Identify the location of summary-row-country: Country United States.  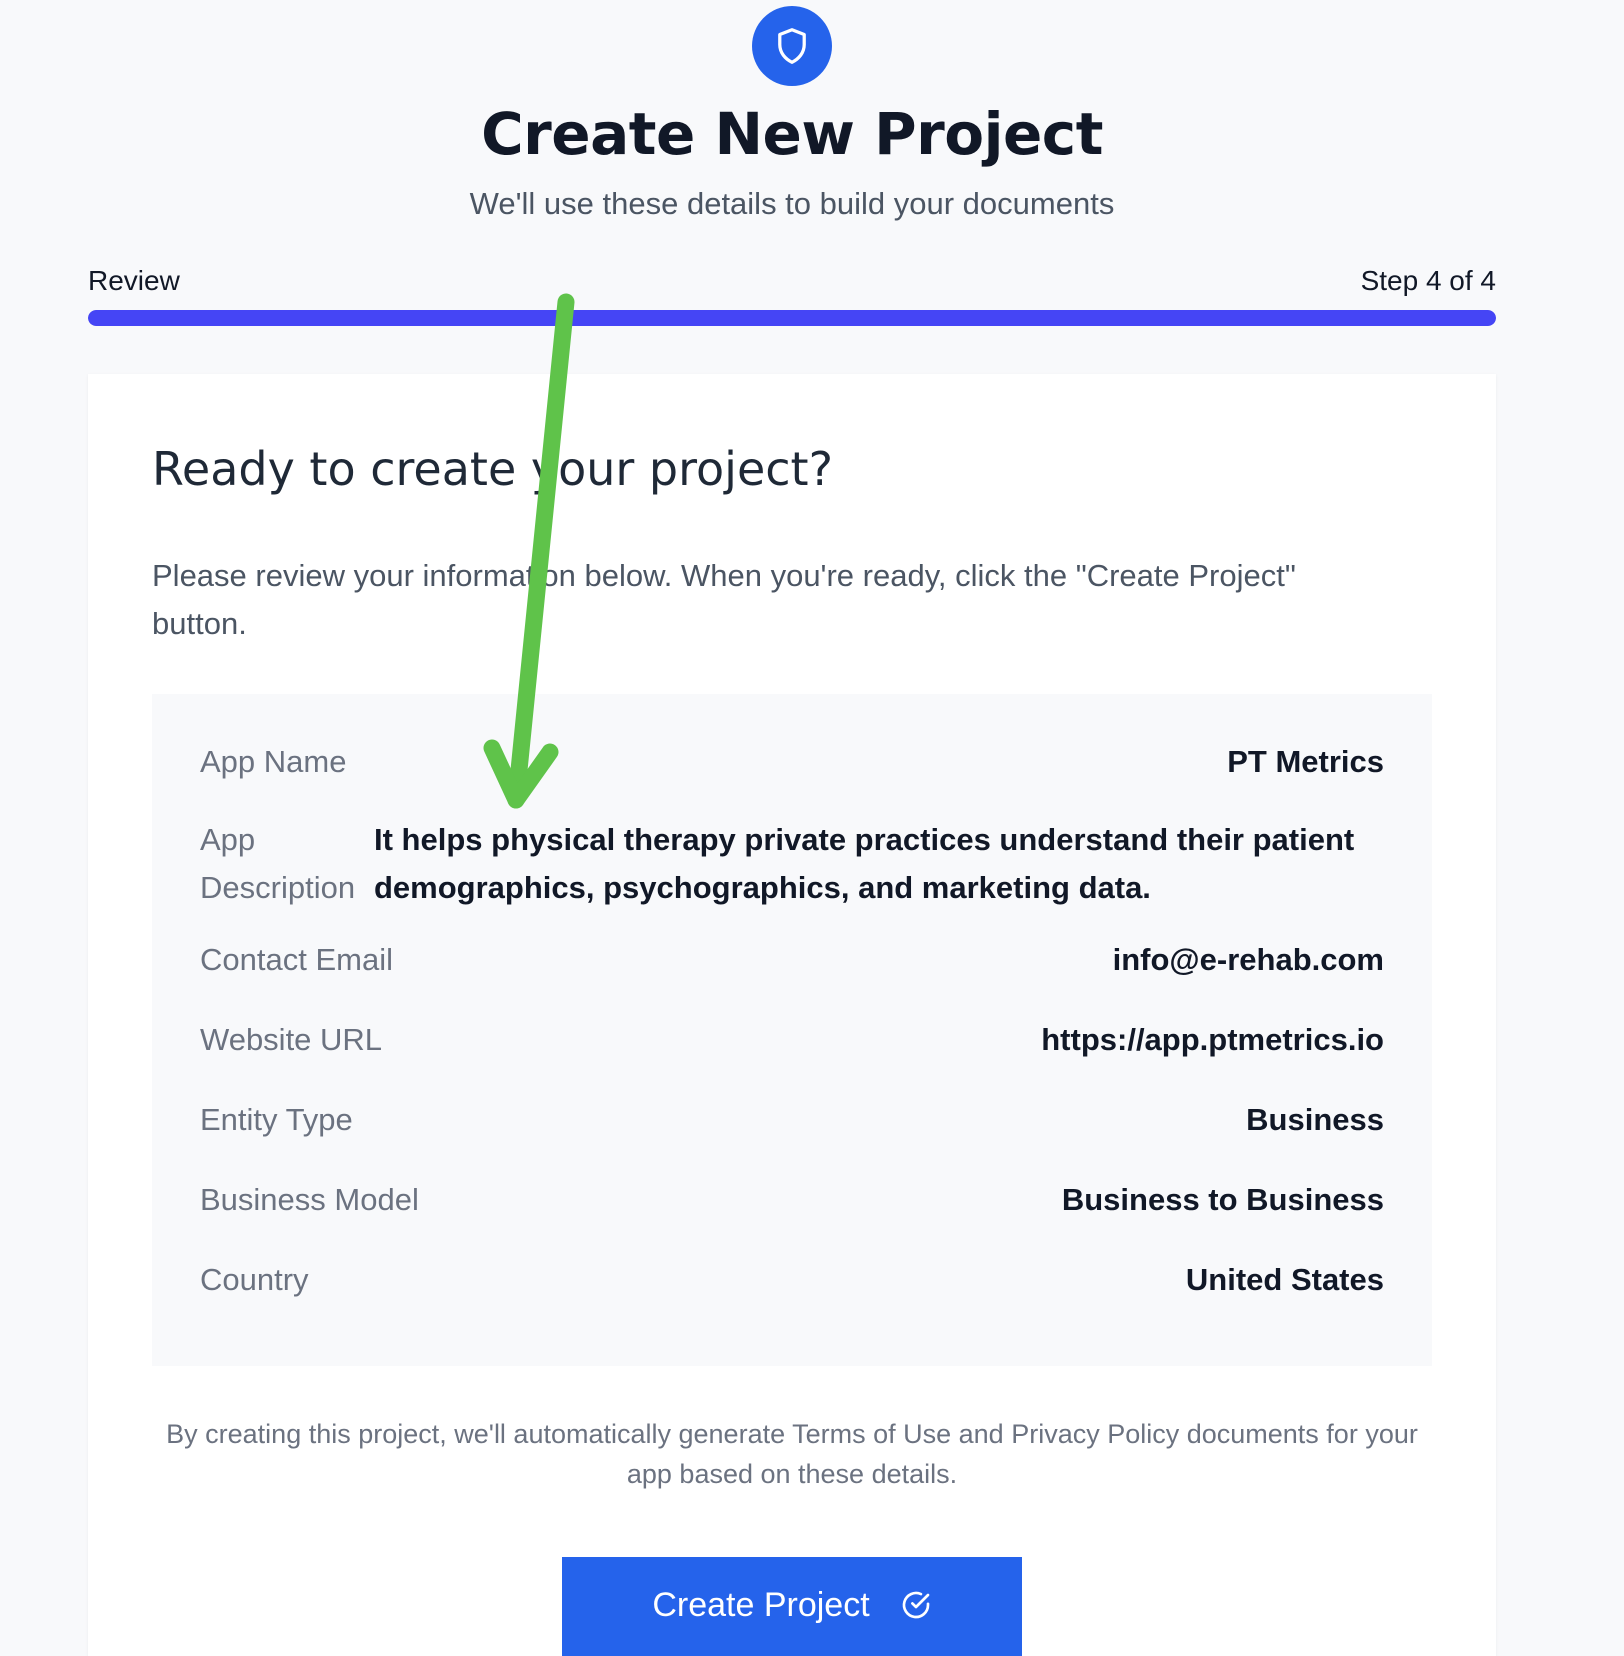
(792, 1280).